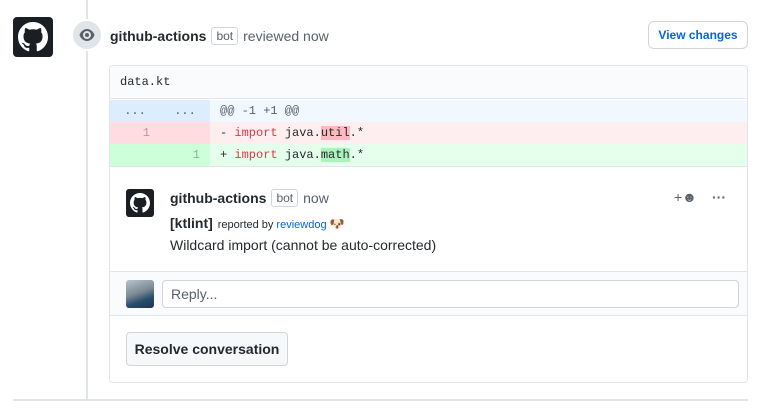 The height and width of the screenshot is (418, 767). Describe the element at coordinates (335, 155) in the screenshot. I see `added-highlight: math` at that location.